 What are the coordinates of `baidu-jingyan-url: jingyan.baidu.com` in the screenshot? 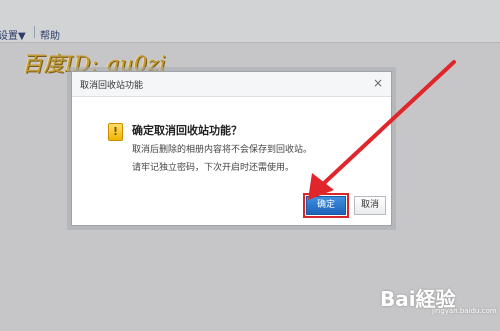 It's located at (464, 311).